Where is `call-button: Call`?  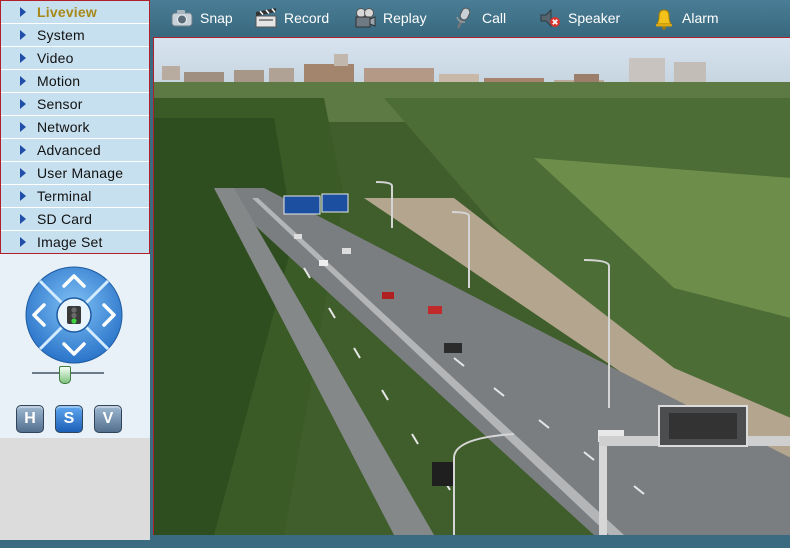
call-button: Call is located at coordinates (479, 18).